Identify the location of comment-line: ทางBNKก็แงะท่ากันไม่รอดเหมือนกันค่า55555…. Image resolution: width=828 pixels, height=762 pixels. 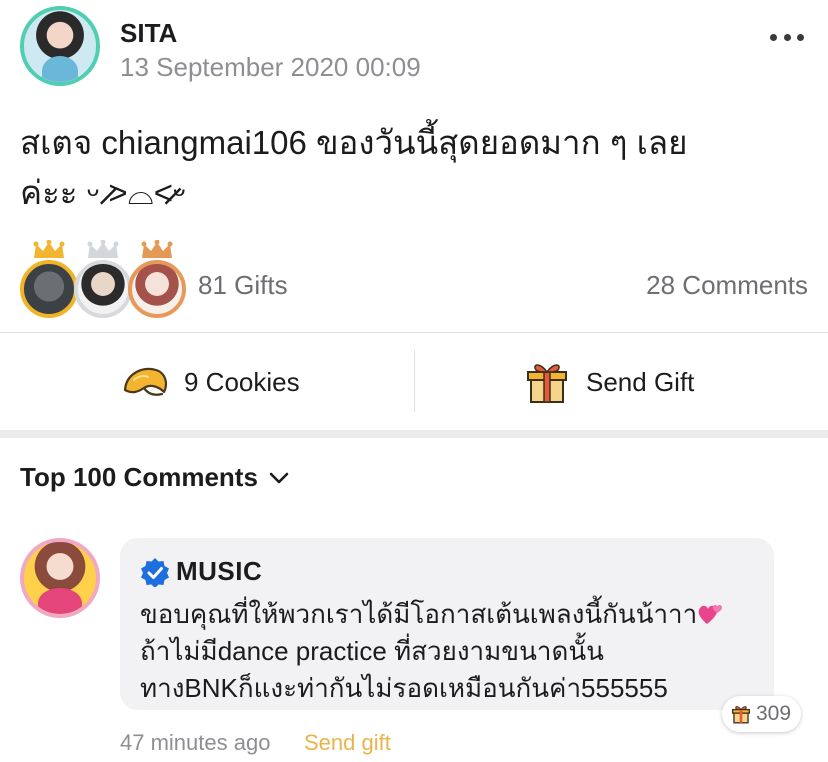
(404, 688).